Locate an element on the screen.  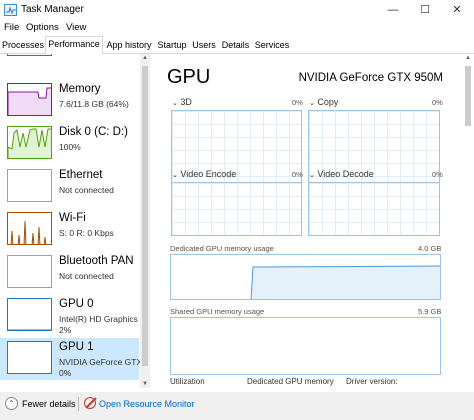
disk-title: Disk 0 (C: D:) is located at coordinates (93, 132).